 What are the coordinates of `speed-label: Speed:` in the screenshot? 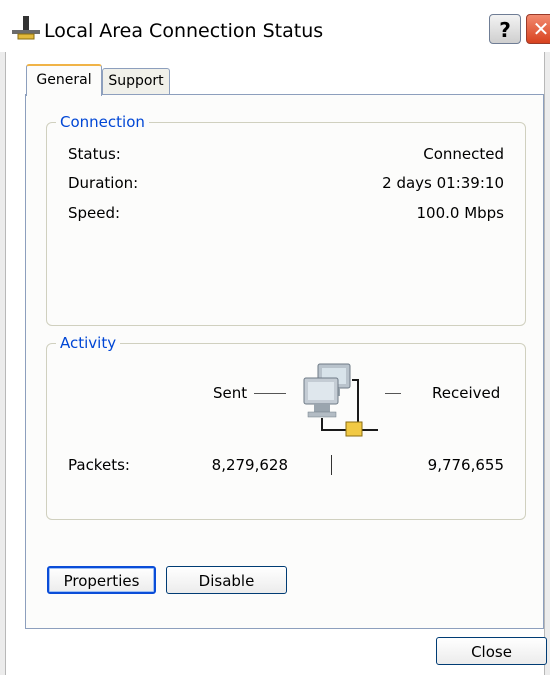 It's located at (94, 213).